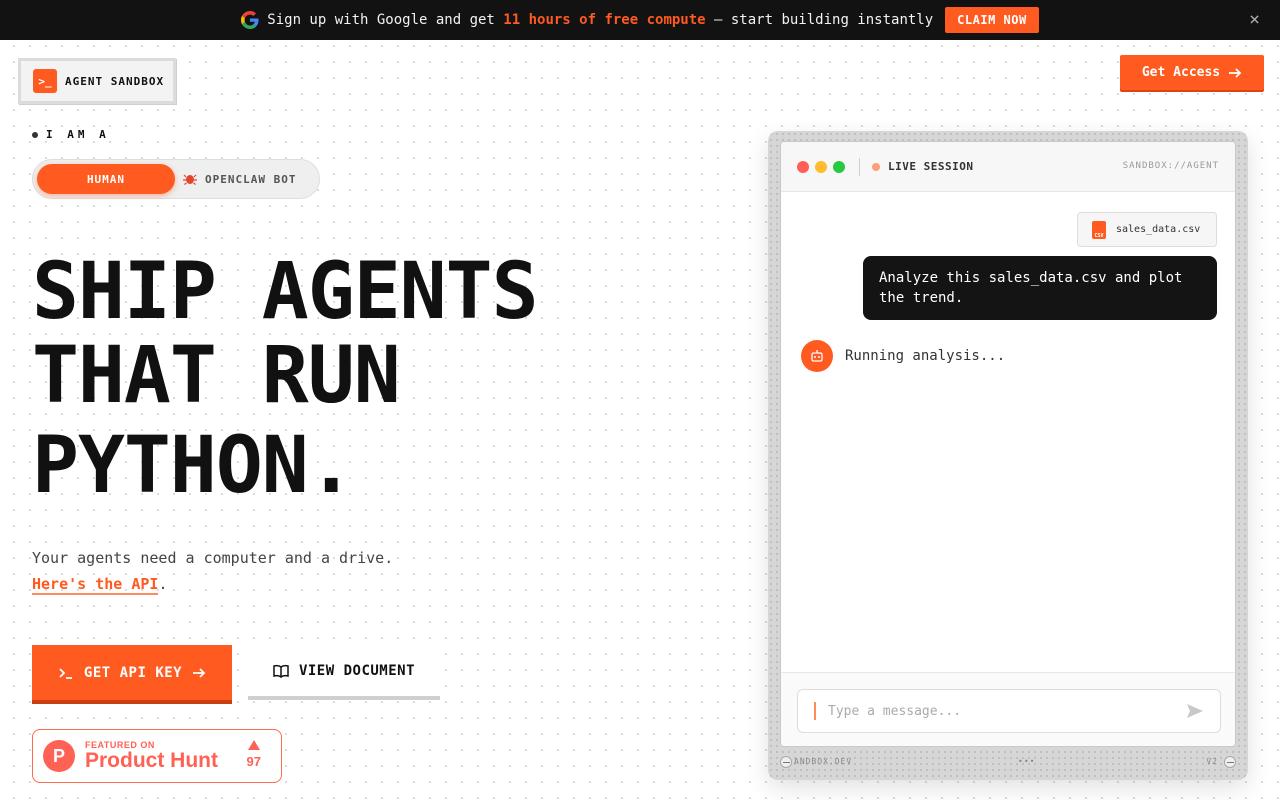 The image size is (1280, 800). What do you see at coordinates (1158, 229) in the screenshot?
I see `file-name: sales_data.csv` at bounding box center [1158, 229].